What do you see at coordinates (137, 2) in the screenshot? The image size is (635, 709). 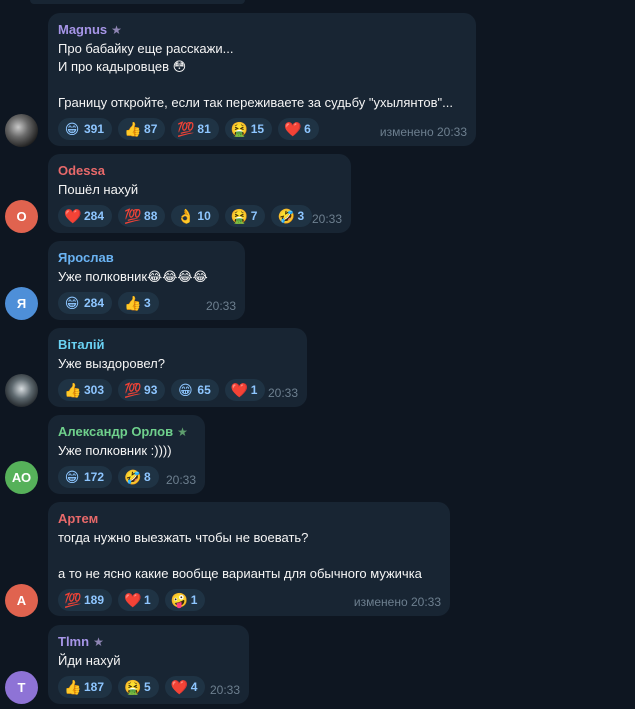 I see `previous-message-bubble-edge` at bounding box center [137, 2].